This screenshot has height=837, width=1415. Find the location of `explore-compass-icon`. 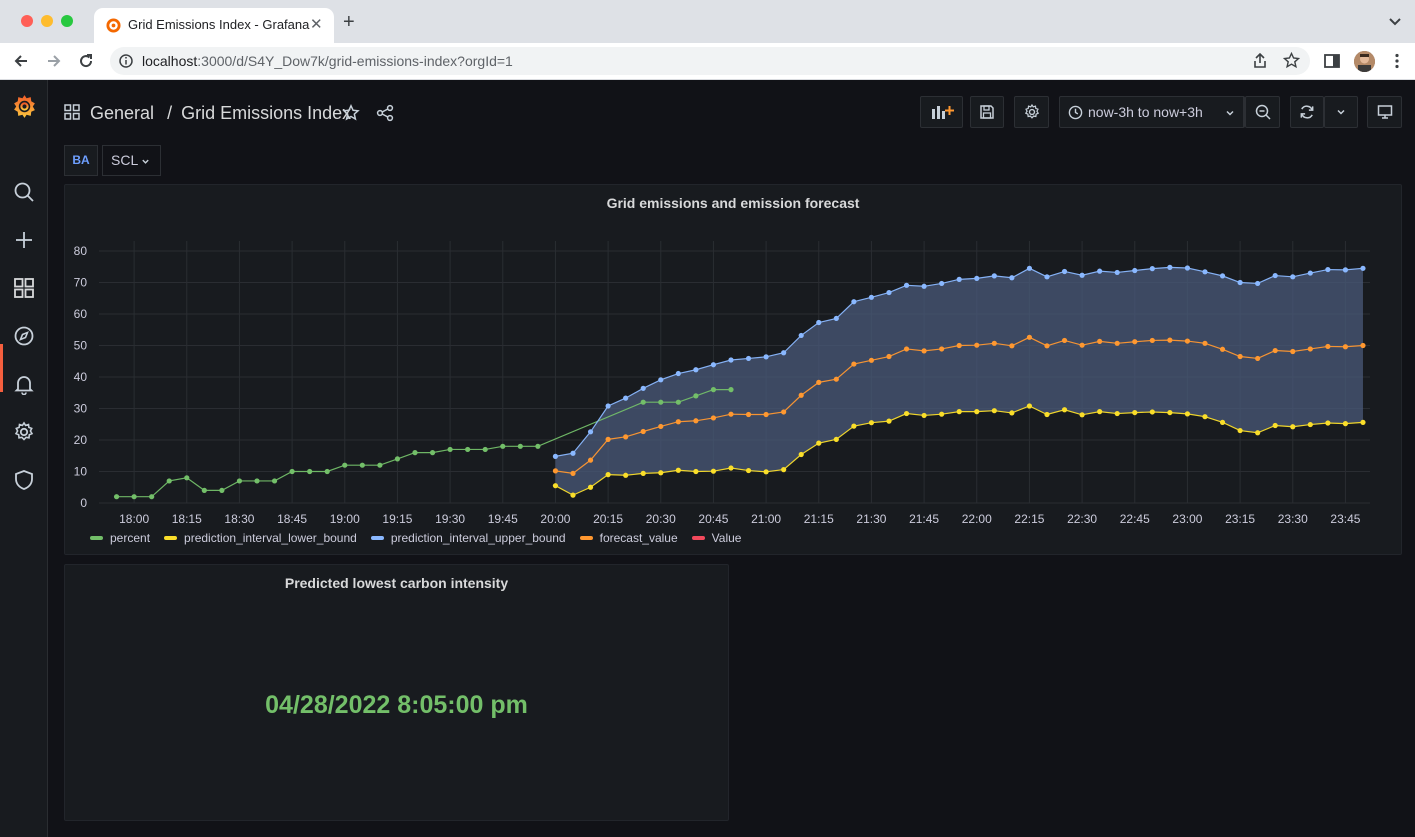

explore-compass-icon is located at coordinates (24, 336).